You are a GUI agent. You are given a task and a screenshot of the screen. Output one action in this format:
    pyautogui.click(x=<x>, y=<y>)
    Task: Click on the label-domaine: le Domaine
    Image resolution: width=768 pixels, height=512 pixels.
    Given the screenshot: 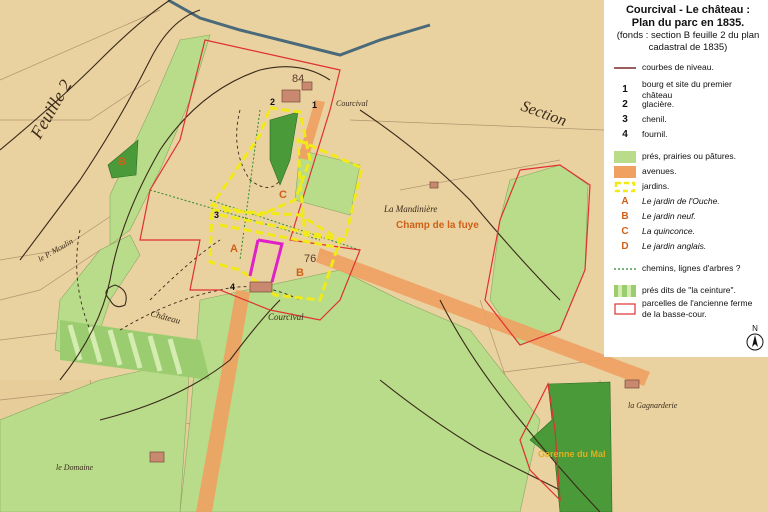 What is the action you would take?
    pyautogui.click(x=75, y=467)
    